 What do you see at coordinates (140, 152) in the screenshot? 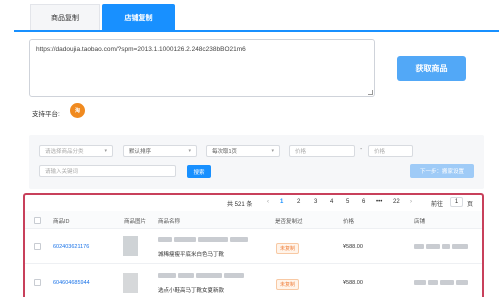
I see `sort-value: 默认排序` at bounding box center [140, 152].